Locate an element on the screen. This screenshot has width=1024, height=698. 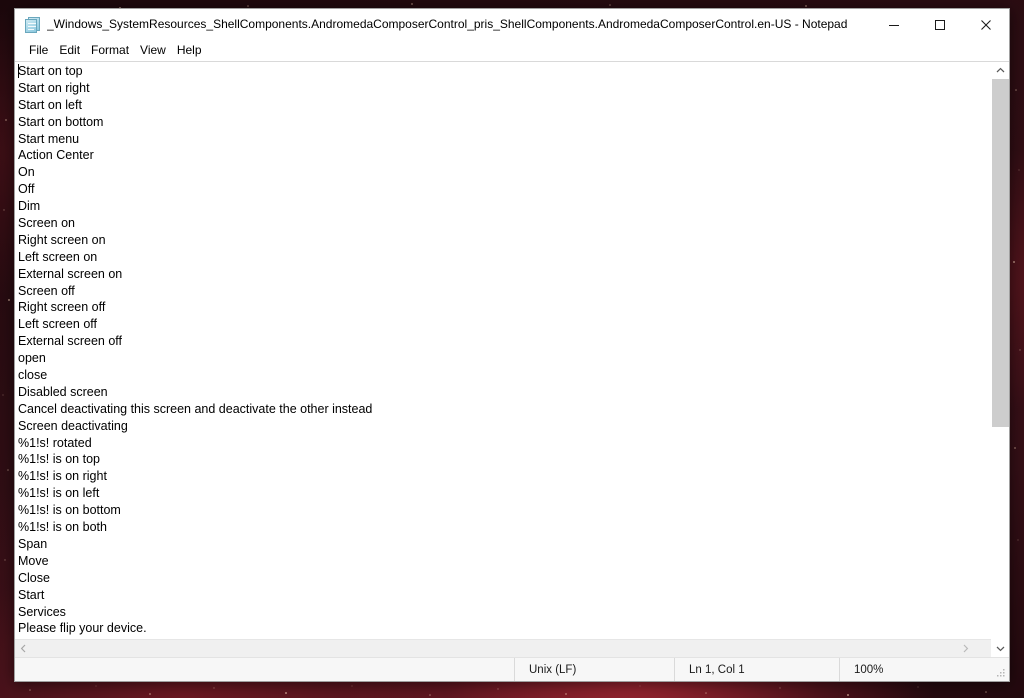
text-line: Start menu is located at coordinates (49, 138).